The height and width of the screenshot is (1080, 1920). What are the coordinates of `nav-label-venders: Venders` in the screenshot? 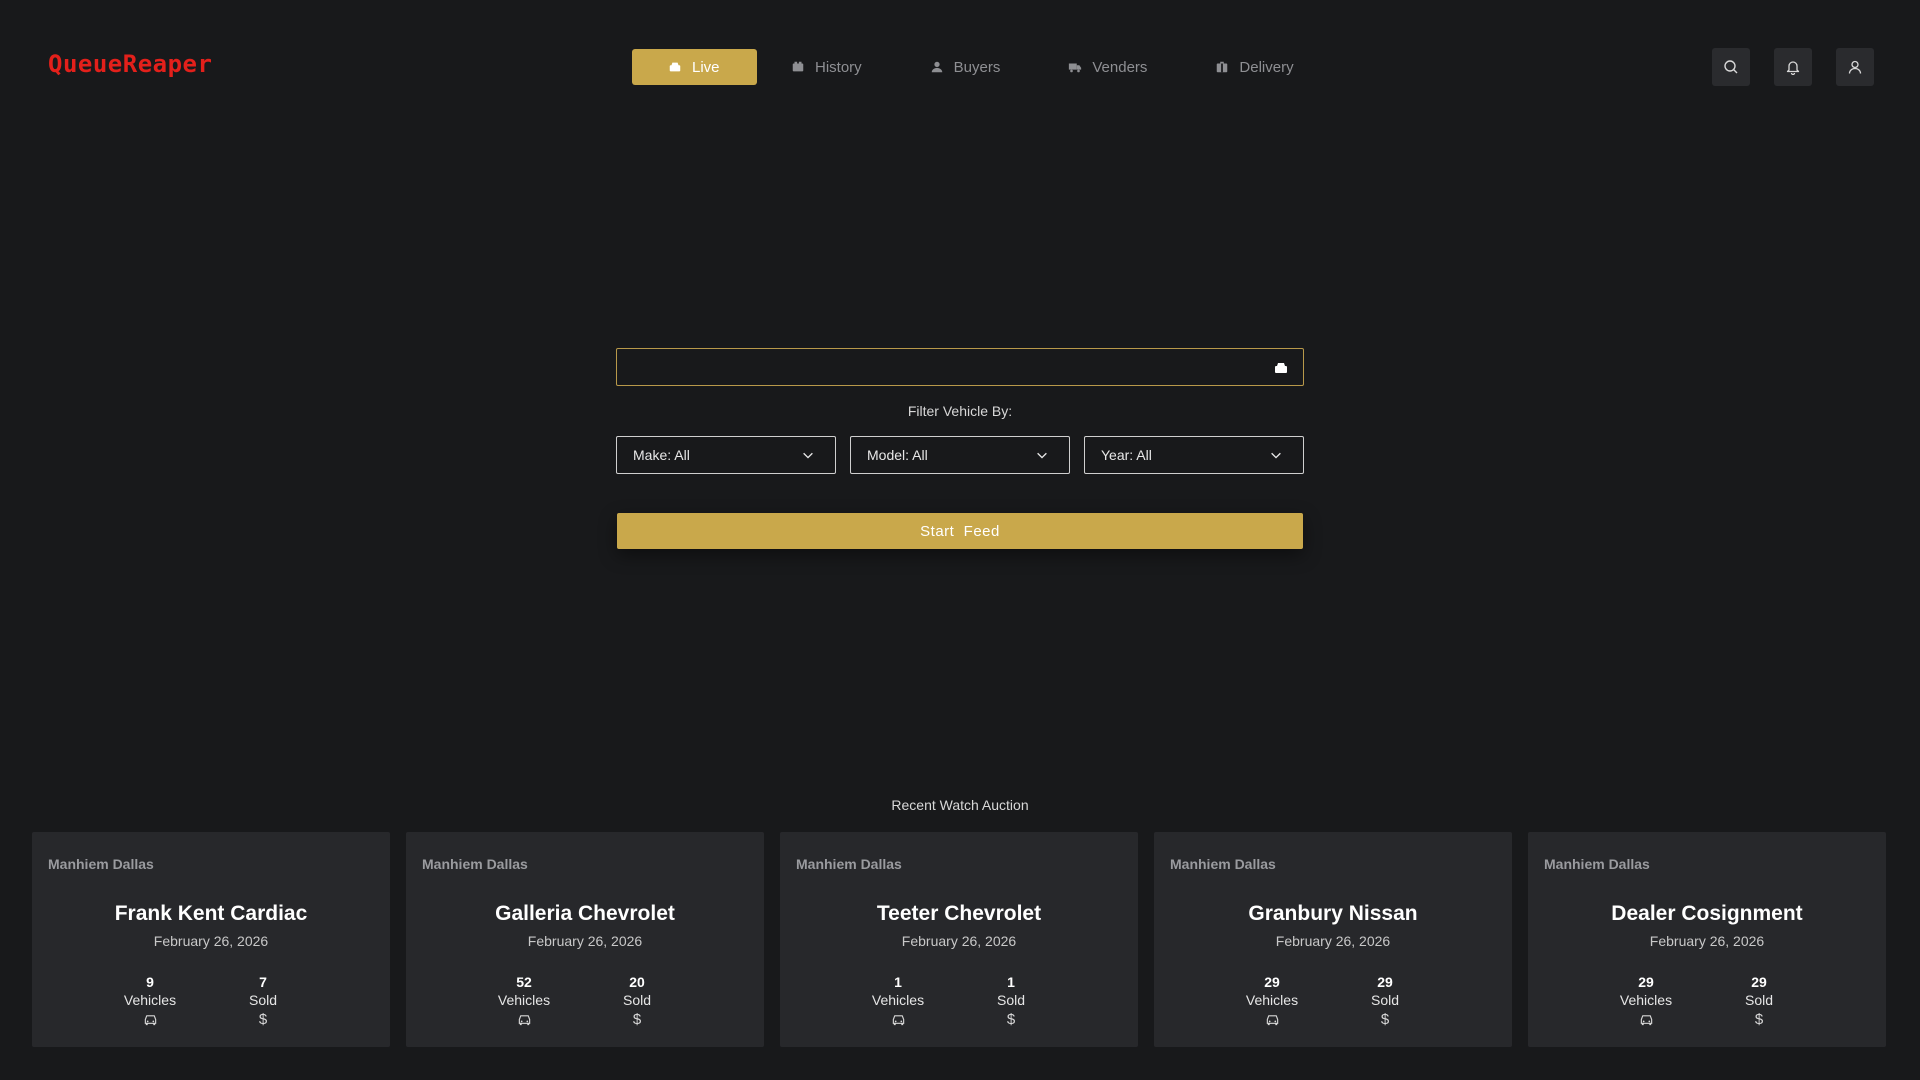 It's located at (1120, 67).